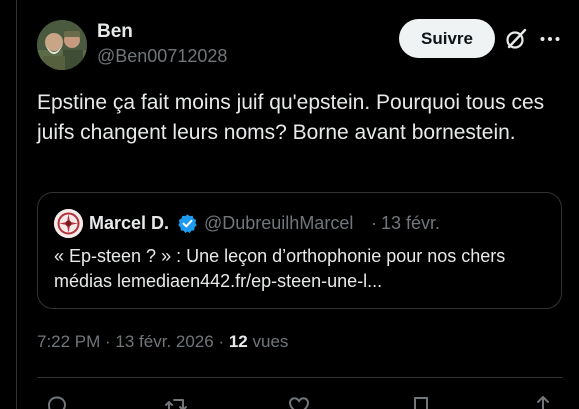 The height and width of the screenshot is (409, 579). What do you see at coordinates (278, 223) in the screenshot?
I see `quoted-author-handle: @DubreuilhMarcel` at bounding box center [278, 223].